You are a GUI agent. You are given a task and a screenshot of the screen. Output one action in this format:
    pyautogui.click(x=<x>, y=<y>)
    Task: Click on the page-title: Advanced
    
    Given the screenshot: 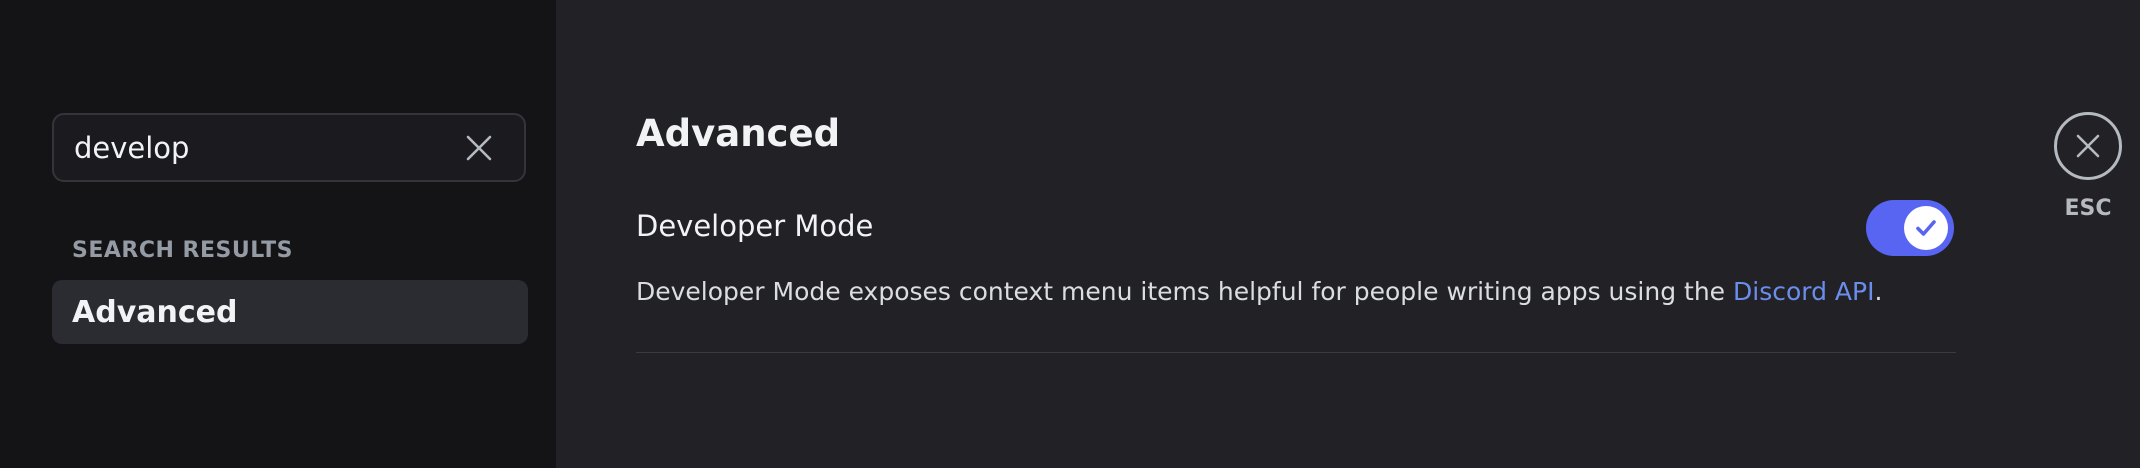 What is the action you would take?
    pyautogui.click(x=738, y=133)
    